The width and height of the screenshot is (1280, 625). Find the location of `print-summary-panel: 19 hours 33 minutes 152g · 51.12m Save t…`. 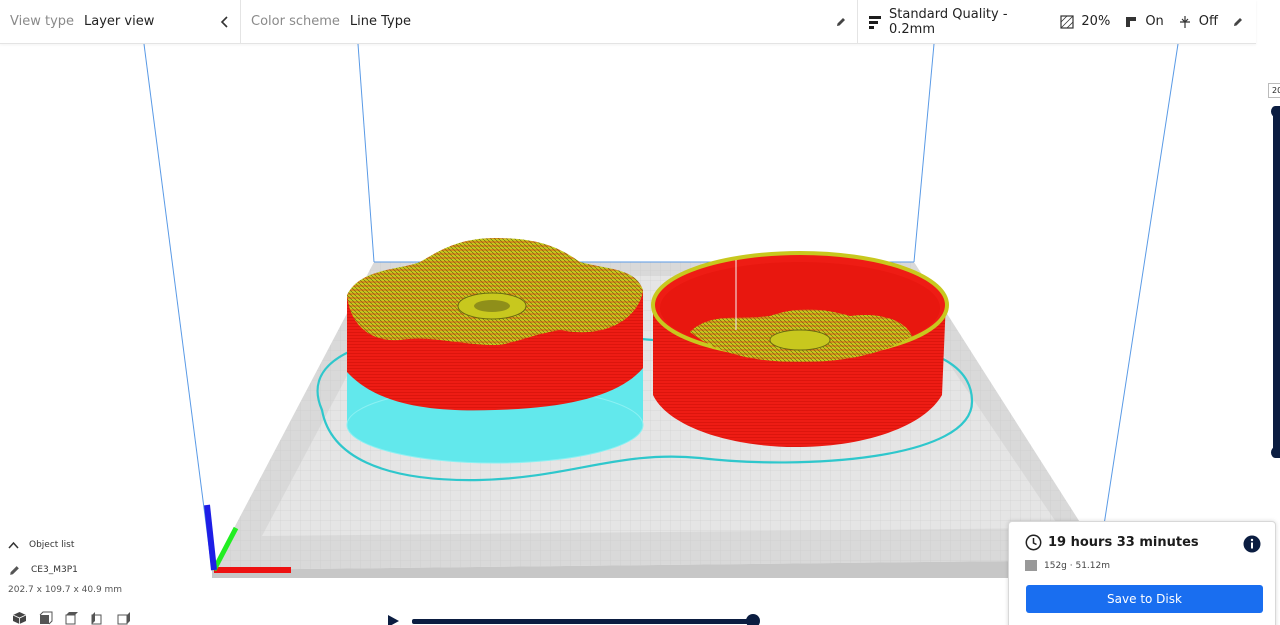

print-summary-panel: 19 hours 33 minutes 152g · 51.12m Save t… is located at coordinates (1142, 573).